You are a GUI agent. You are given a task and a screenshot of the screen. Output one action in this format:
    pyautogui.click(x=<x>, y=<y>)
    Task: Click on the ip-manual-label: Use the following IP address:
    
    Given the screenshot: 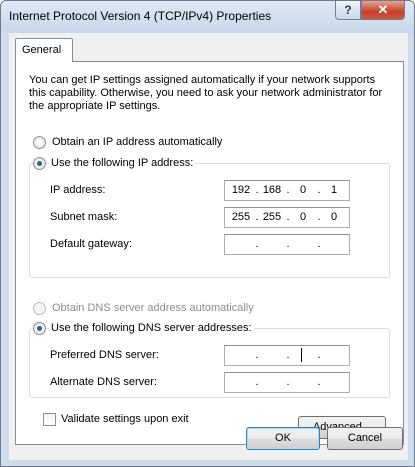 What is the action you would take?
    pyautogui.click(x=122, y=163)
    